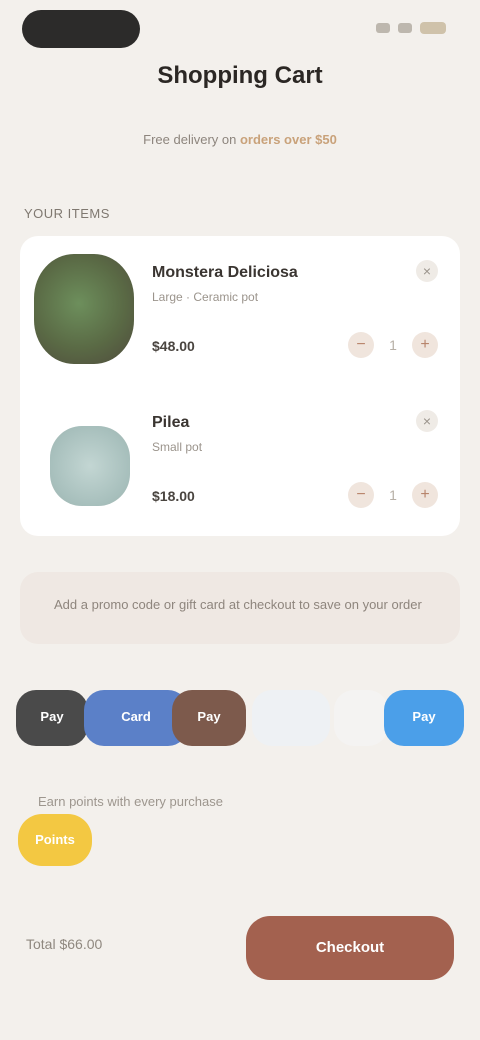  Describe the element at coordinates (173, 346) in the screenshot. I see `item-price: $48.00` at that location.